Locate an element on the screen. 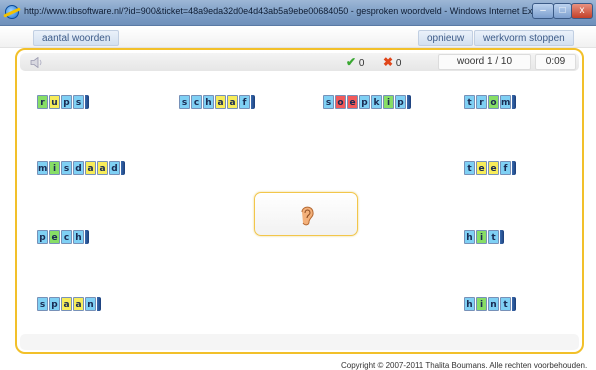 The image size is (596, 370). checkmark-icon: ✔ is located at coordinates (351, 62).